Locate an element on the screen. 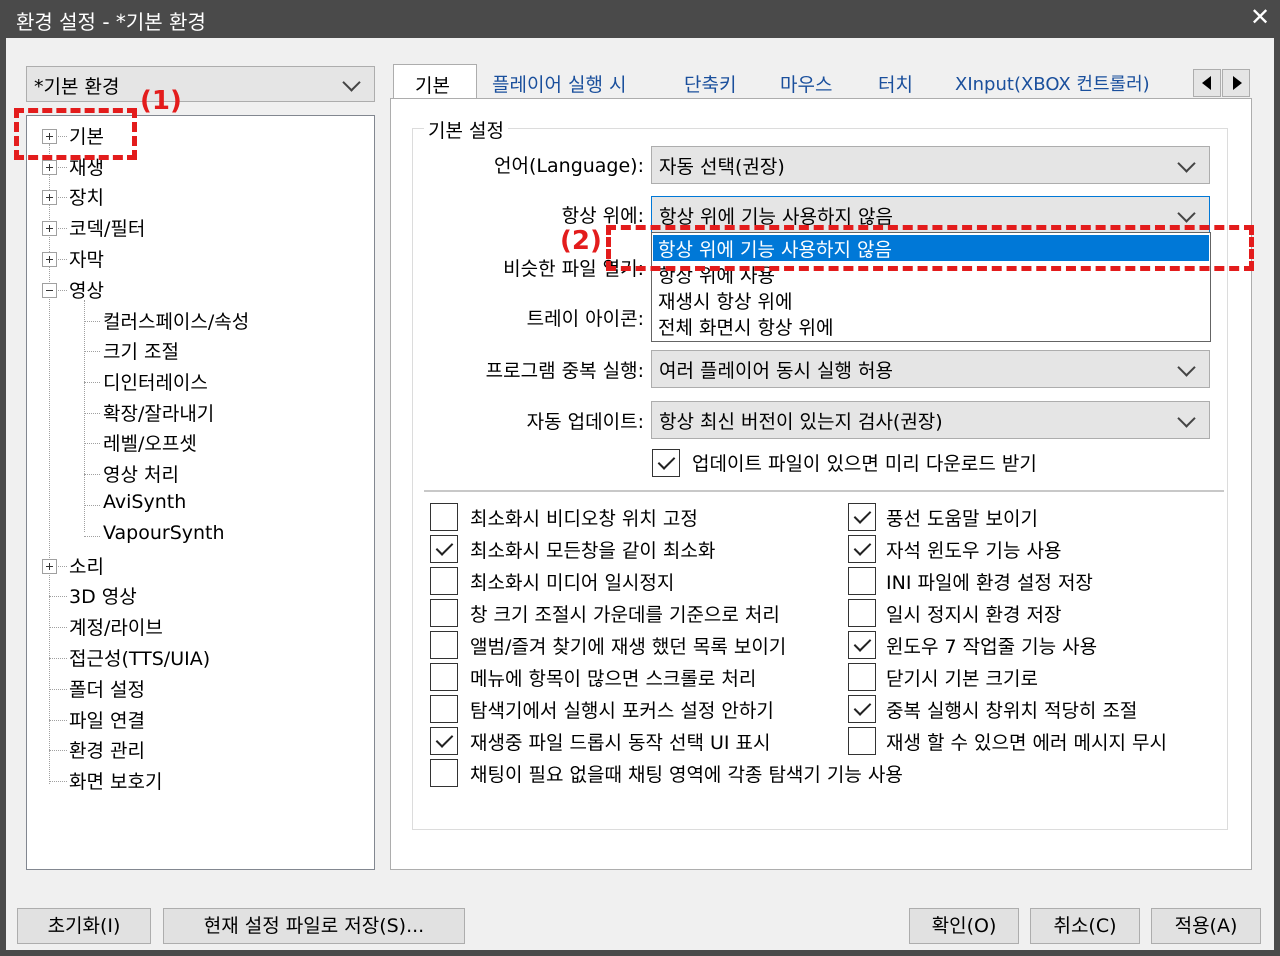 The image size is (1280, 956). ok-button: 확인(O) is located at coordinates (964, 926).